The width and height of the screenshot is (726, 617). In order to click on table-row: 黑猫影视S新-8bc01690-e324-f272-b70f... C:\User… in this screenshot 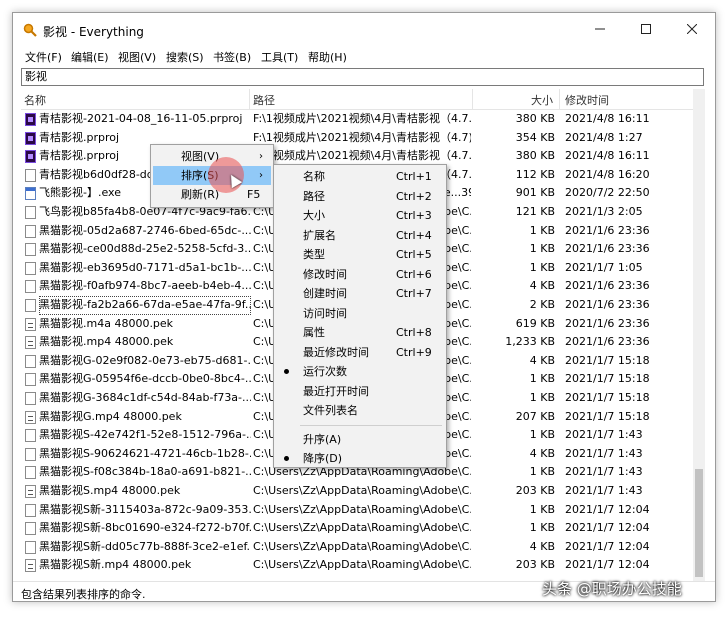, I will do `click(357, 528)`.